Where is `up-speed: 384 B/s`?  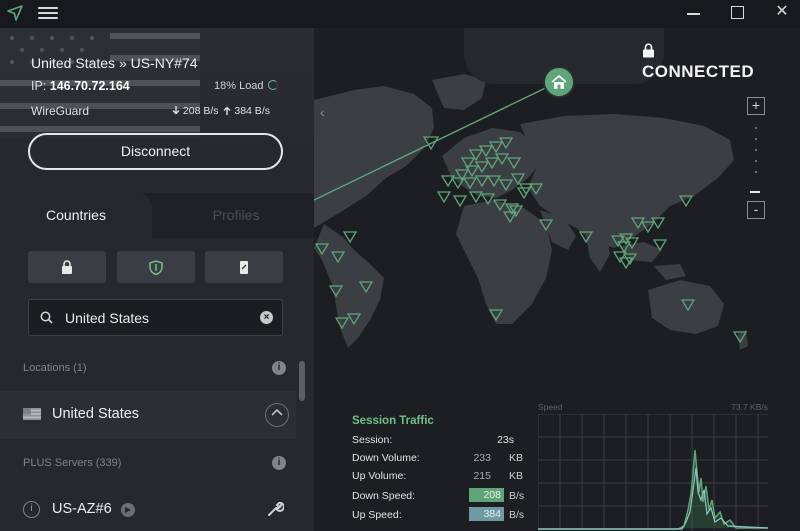 up-speed: 384 B/s is located at coordinates (252, 111).